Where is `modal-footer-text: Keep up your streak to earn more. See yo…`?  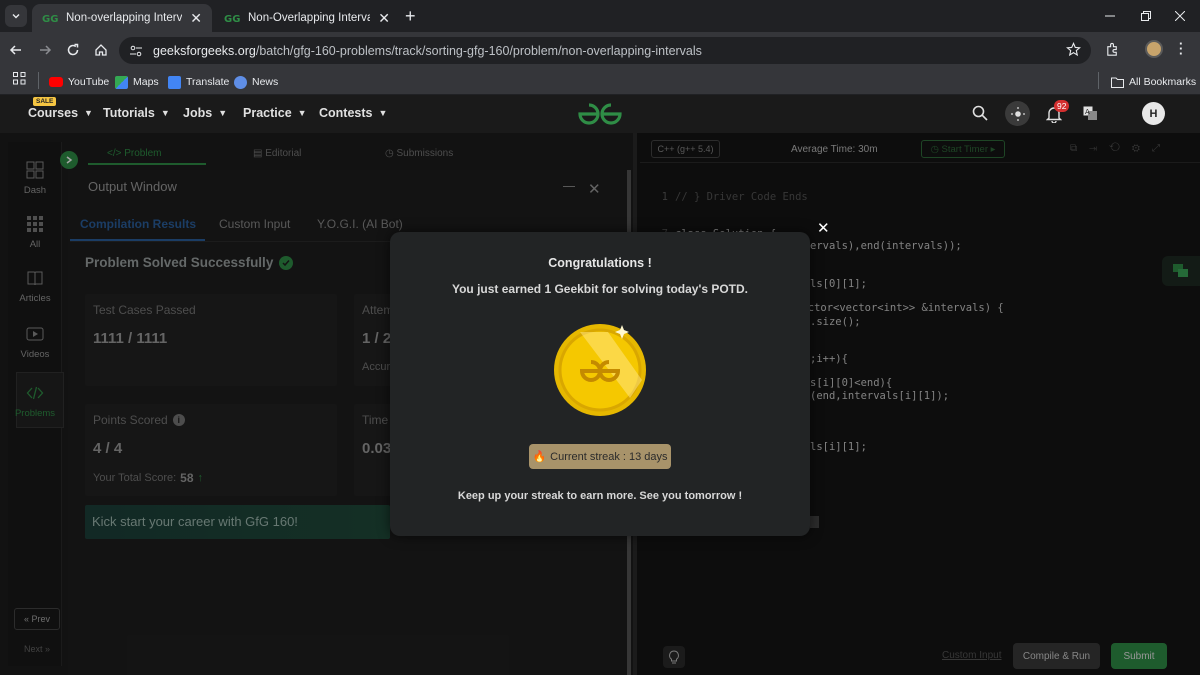
modal-footer-text: Keep up your streak to earn more. See yo… is located at coordinates (600, 496).